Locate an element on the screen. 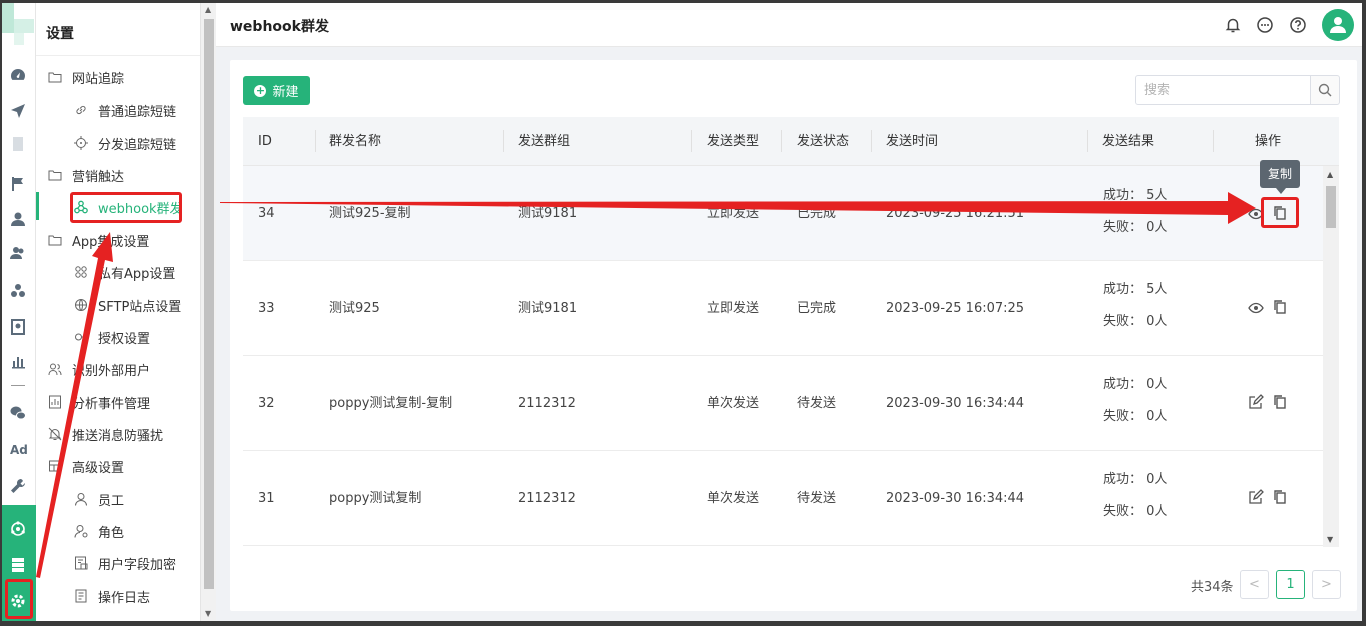 Image resolution: width=1366 pixels, height=626 pixels. search-button is located at coordinates (1325, 90).